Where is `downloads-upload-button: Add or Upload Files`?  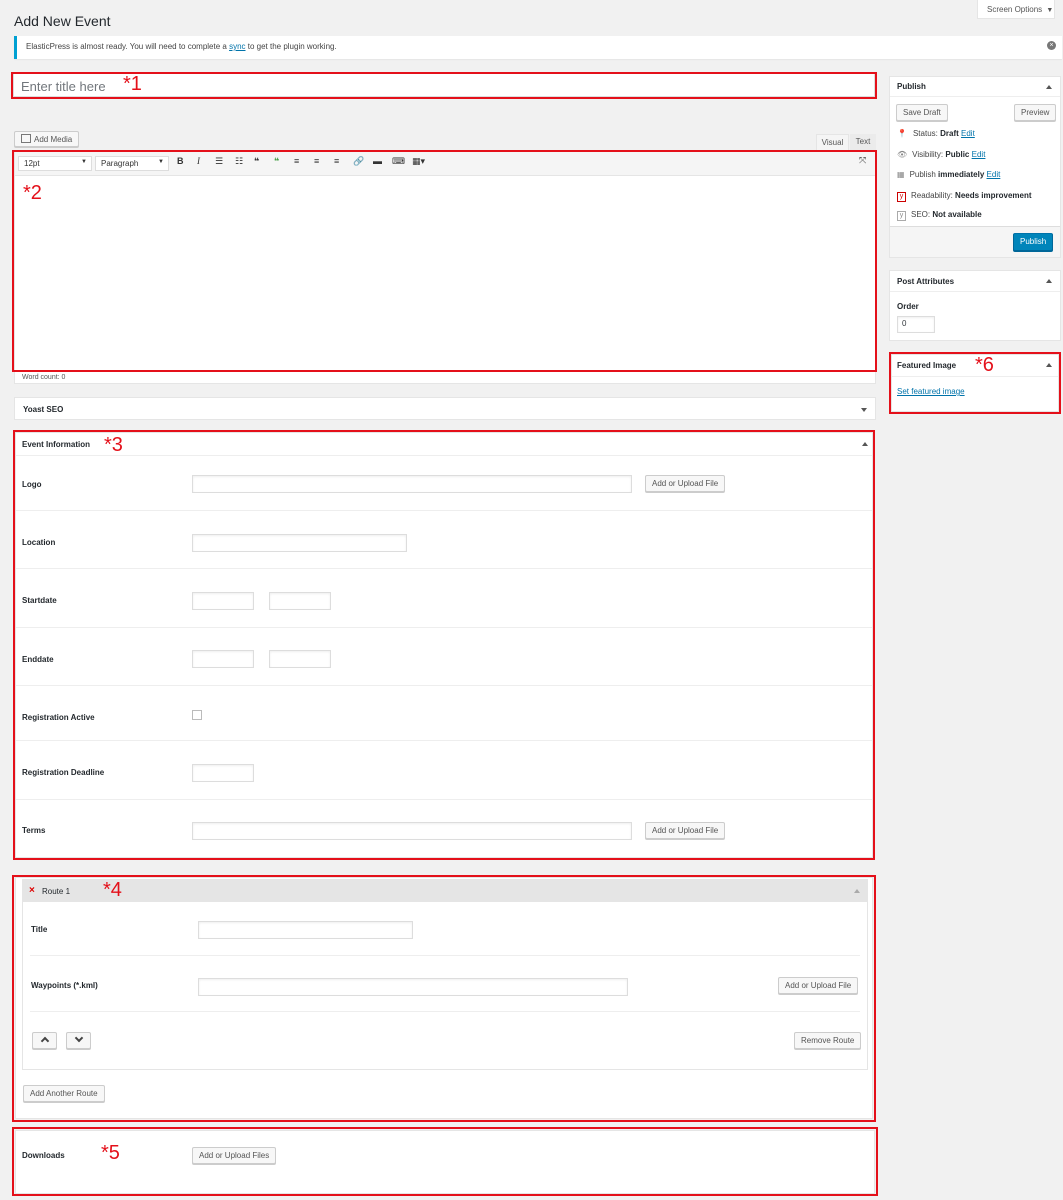 downloads-upload-button: Add or Upload Files is located at coordinates (234, 1155).